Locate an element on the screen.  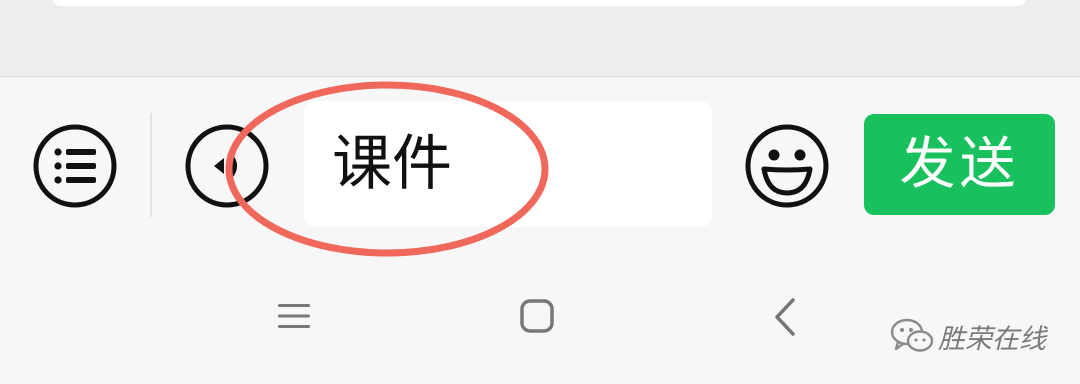
wechat-logo-icon is located at coordinates (912, 335).